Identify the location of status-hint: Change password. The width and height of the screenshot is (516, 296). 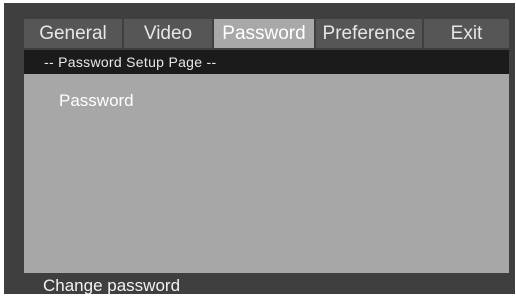
(112, 285).